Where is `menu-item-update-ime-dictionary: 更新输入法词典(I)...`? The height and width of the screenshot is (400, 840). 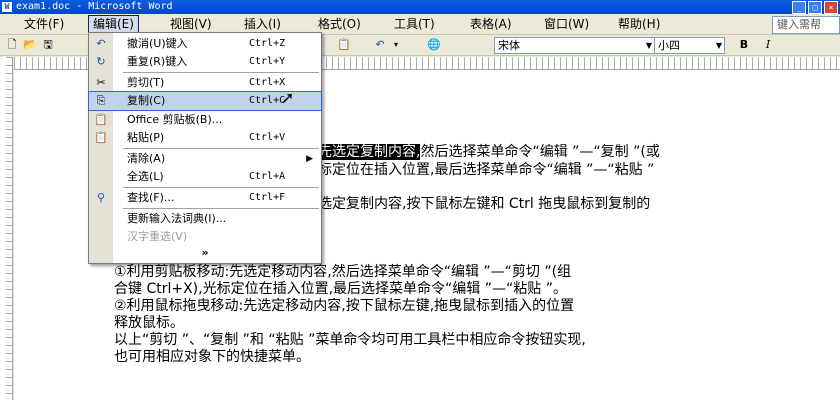
menu-item-update-ime-dictionary: 更新输入法词典(I)... is located at coordinates (205, 219).